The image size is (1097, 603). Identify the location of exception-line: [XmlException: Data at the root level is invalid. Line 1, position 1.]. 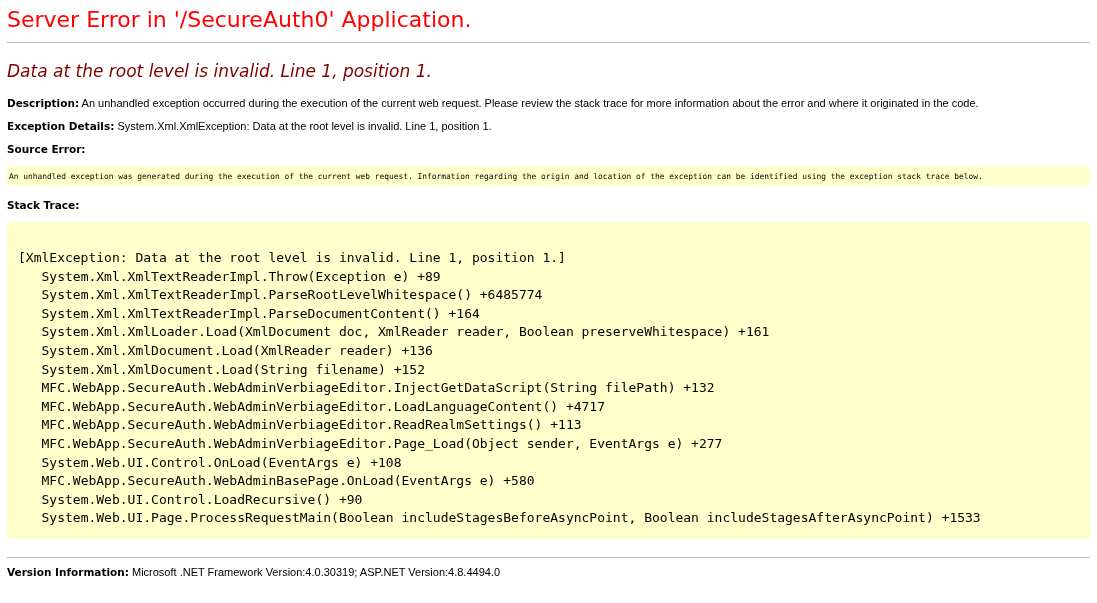
(292, 258).